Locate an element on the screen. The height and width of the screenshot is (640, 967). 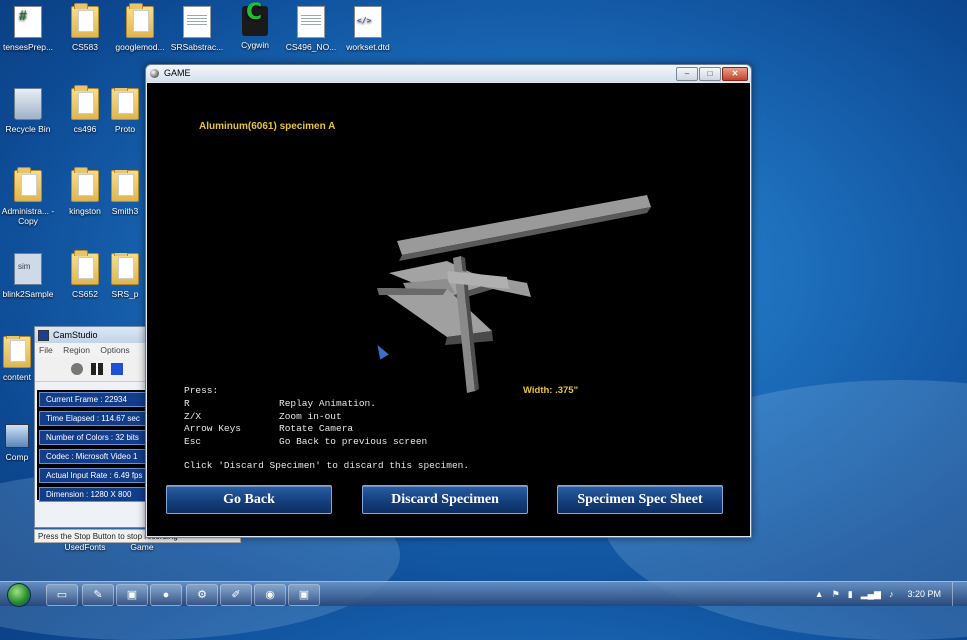
desktop-icon-srs-p: SRS_p is located at coordinates (125, 276).